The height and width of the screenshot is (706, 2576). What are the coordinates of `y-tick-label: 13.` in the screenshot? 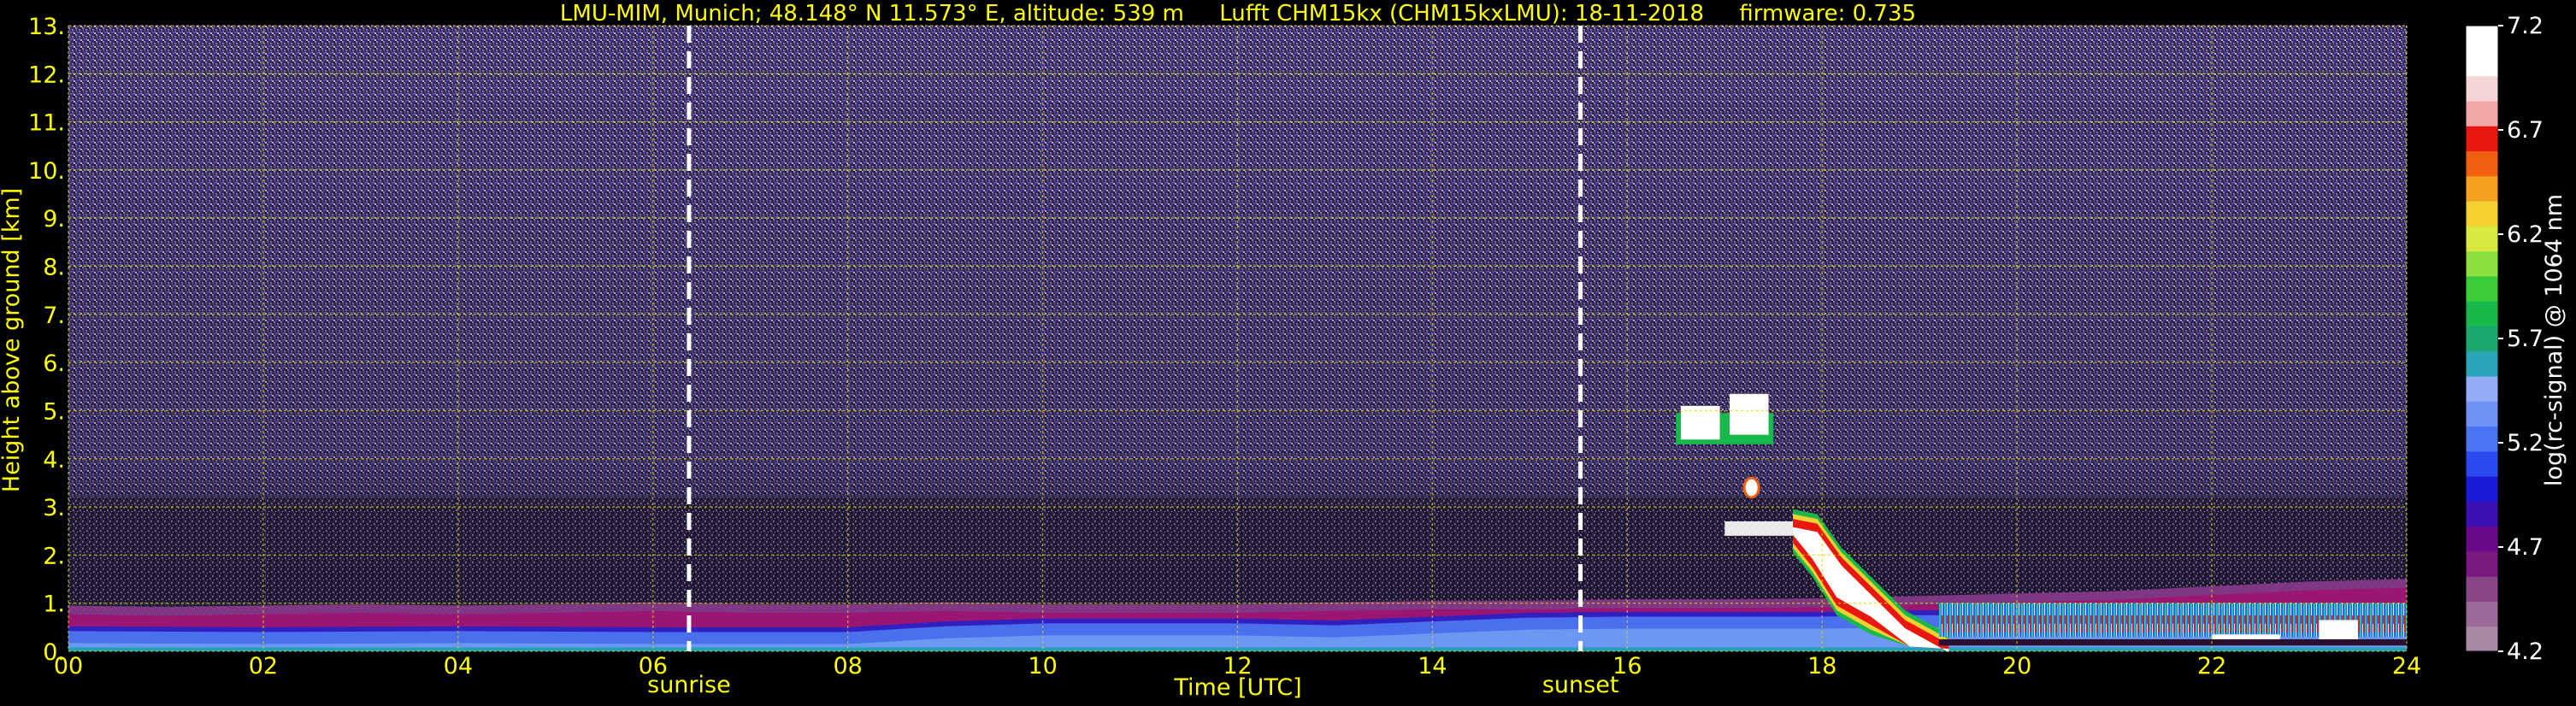 It's located at (46, 27).